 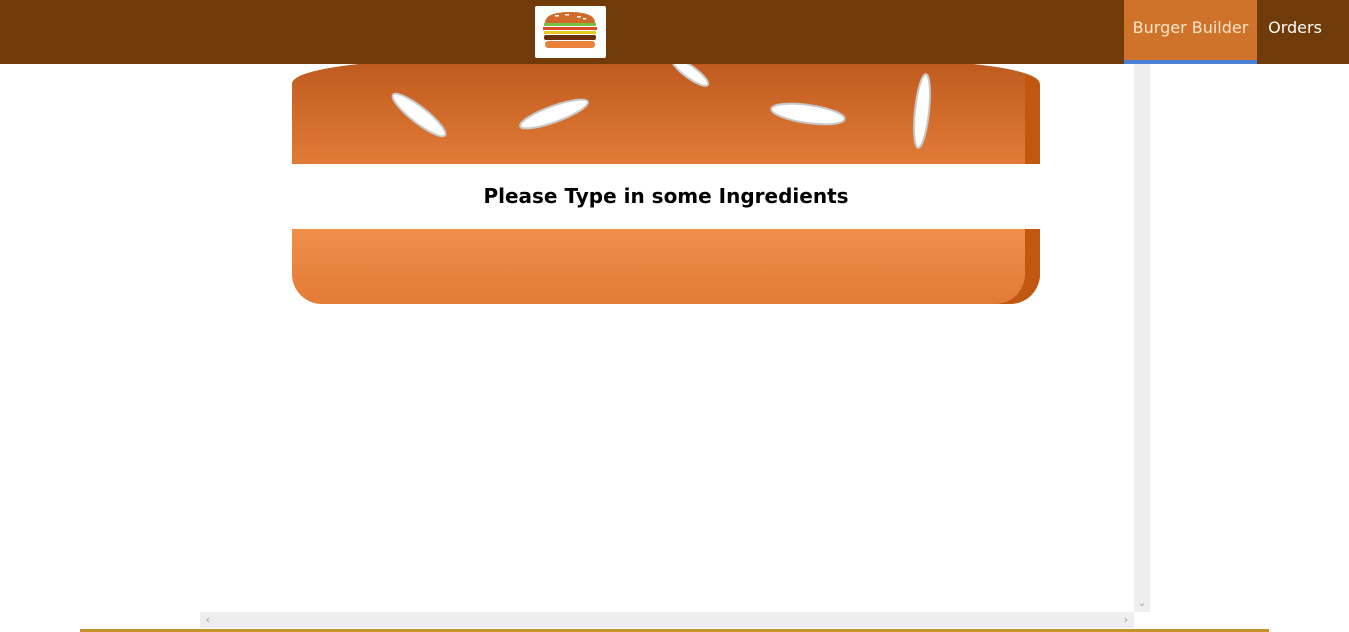 I want to click on bread-top, so click(x=666, y=114).